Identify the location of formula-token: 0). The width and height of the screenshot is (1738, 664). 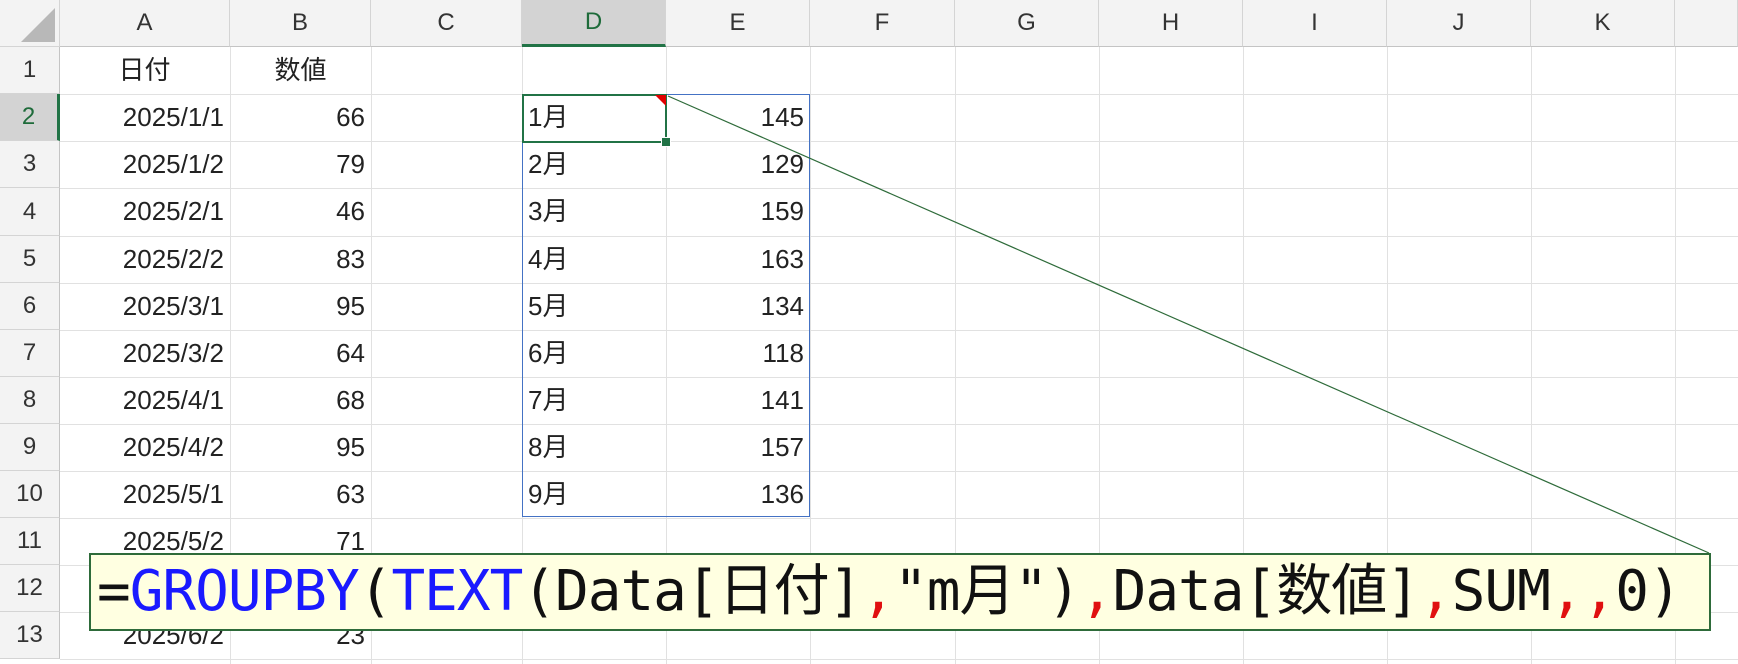
(1648, 591).